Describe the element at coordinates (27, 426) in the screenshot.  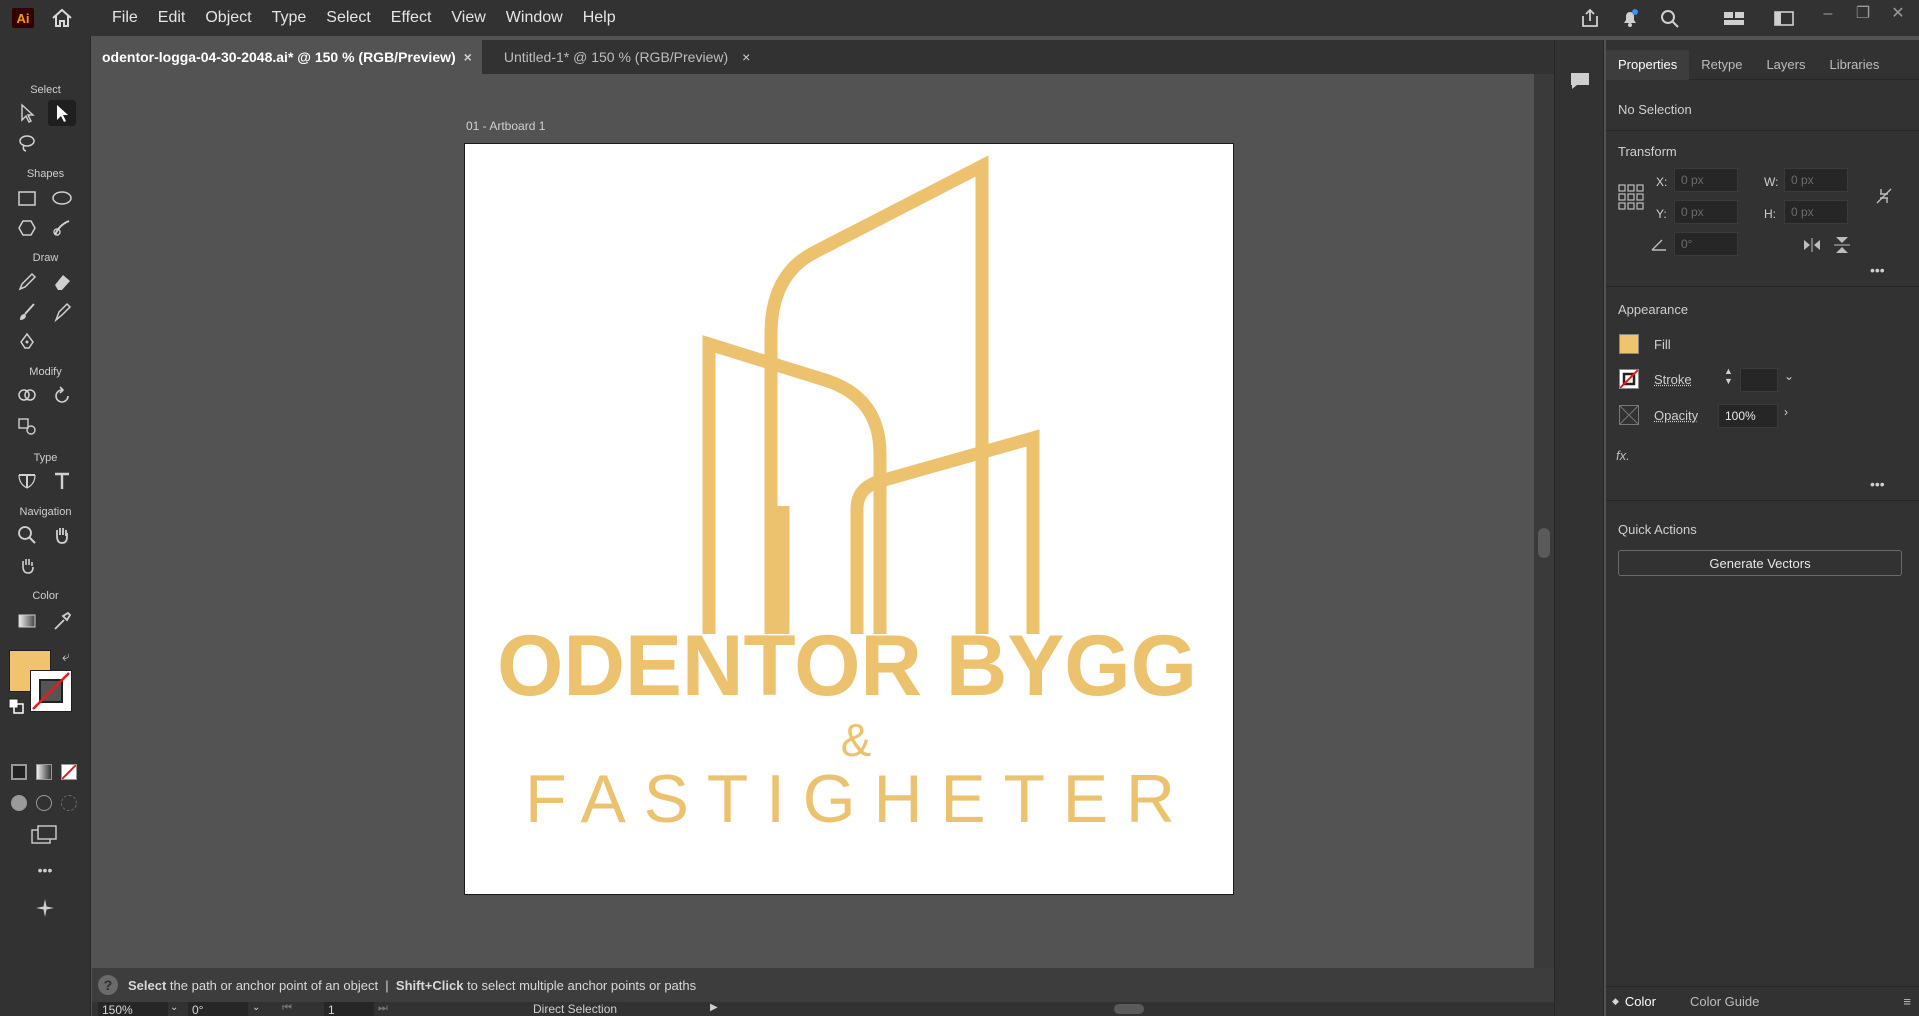
I see `free-transform-tool-icon` at that location.